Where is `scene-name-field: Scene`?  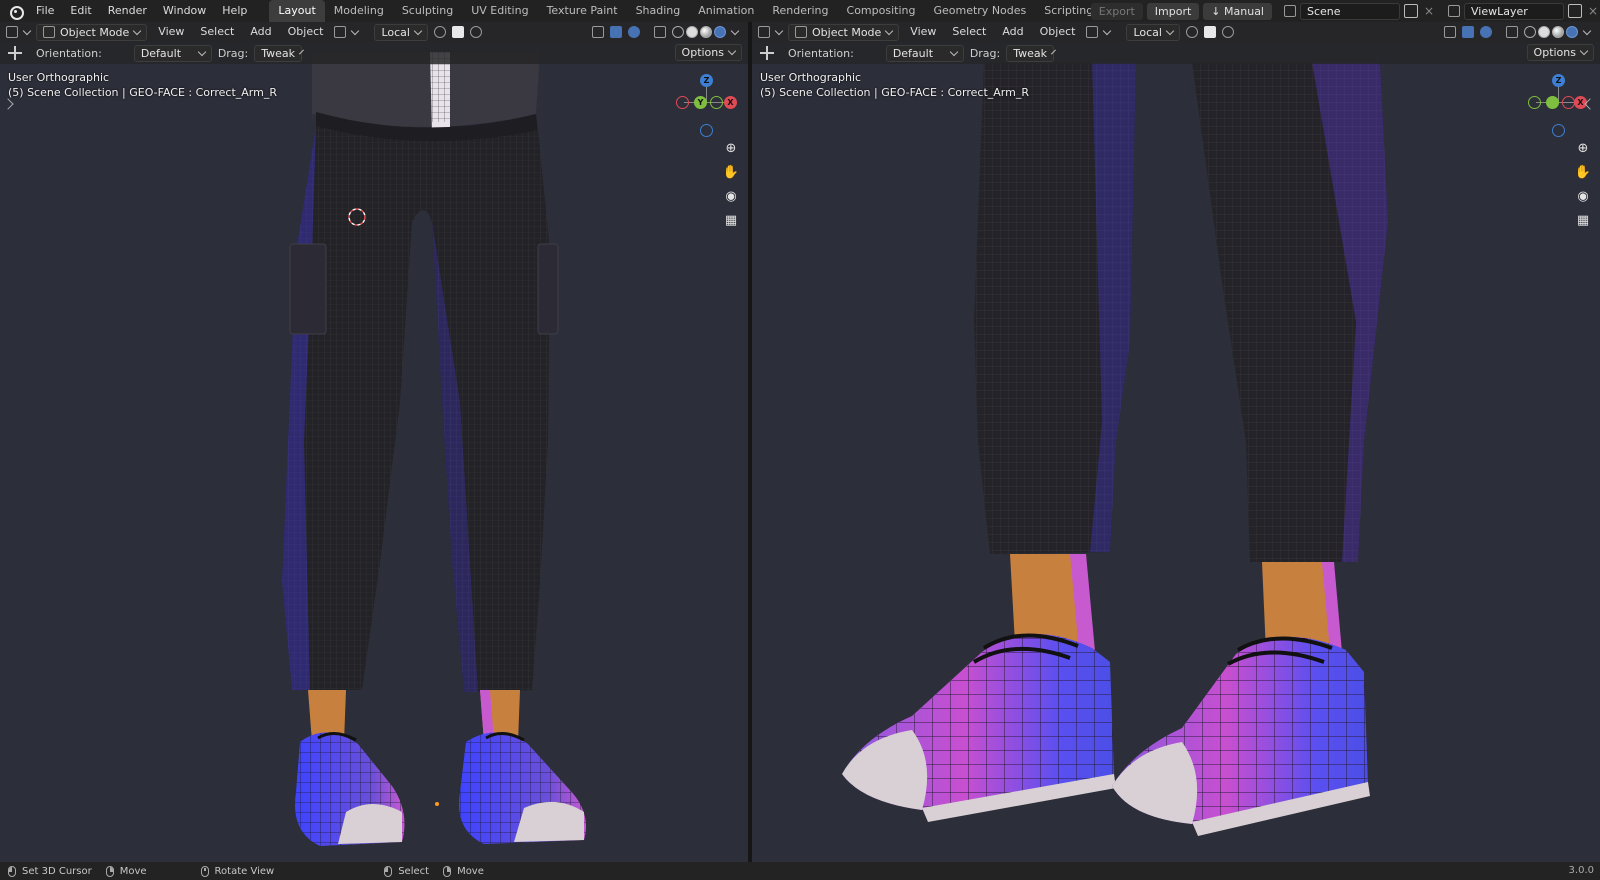 scene-name-field: Scene is located at coordinates (1350, 11).